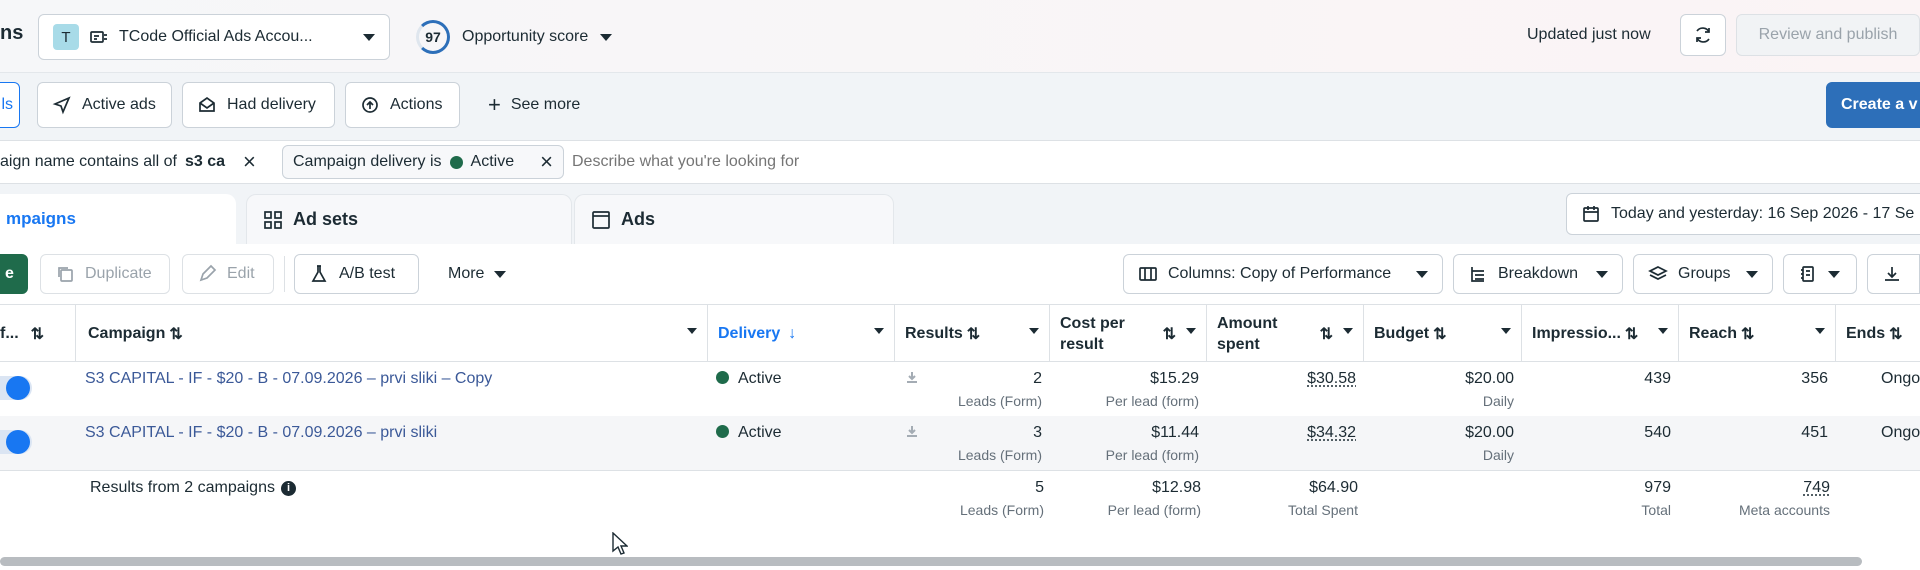 The width and height of the screenshot is (1920, 570). What do you see at coordinates (1303, 433) in the screenshot?
I see `amount-spent-value: $34.32` at bounding box center [1303, 433].